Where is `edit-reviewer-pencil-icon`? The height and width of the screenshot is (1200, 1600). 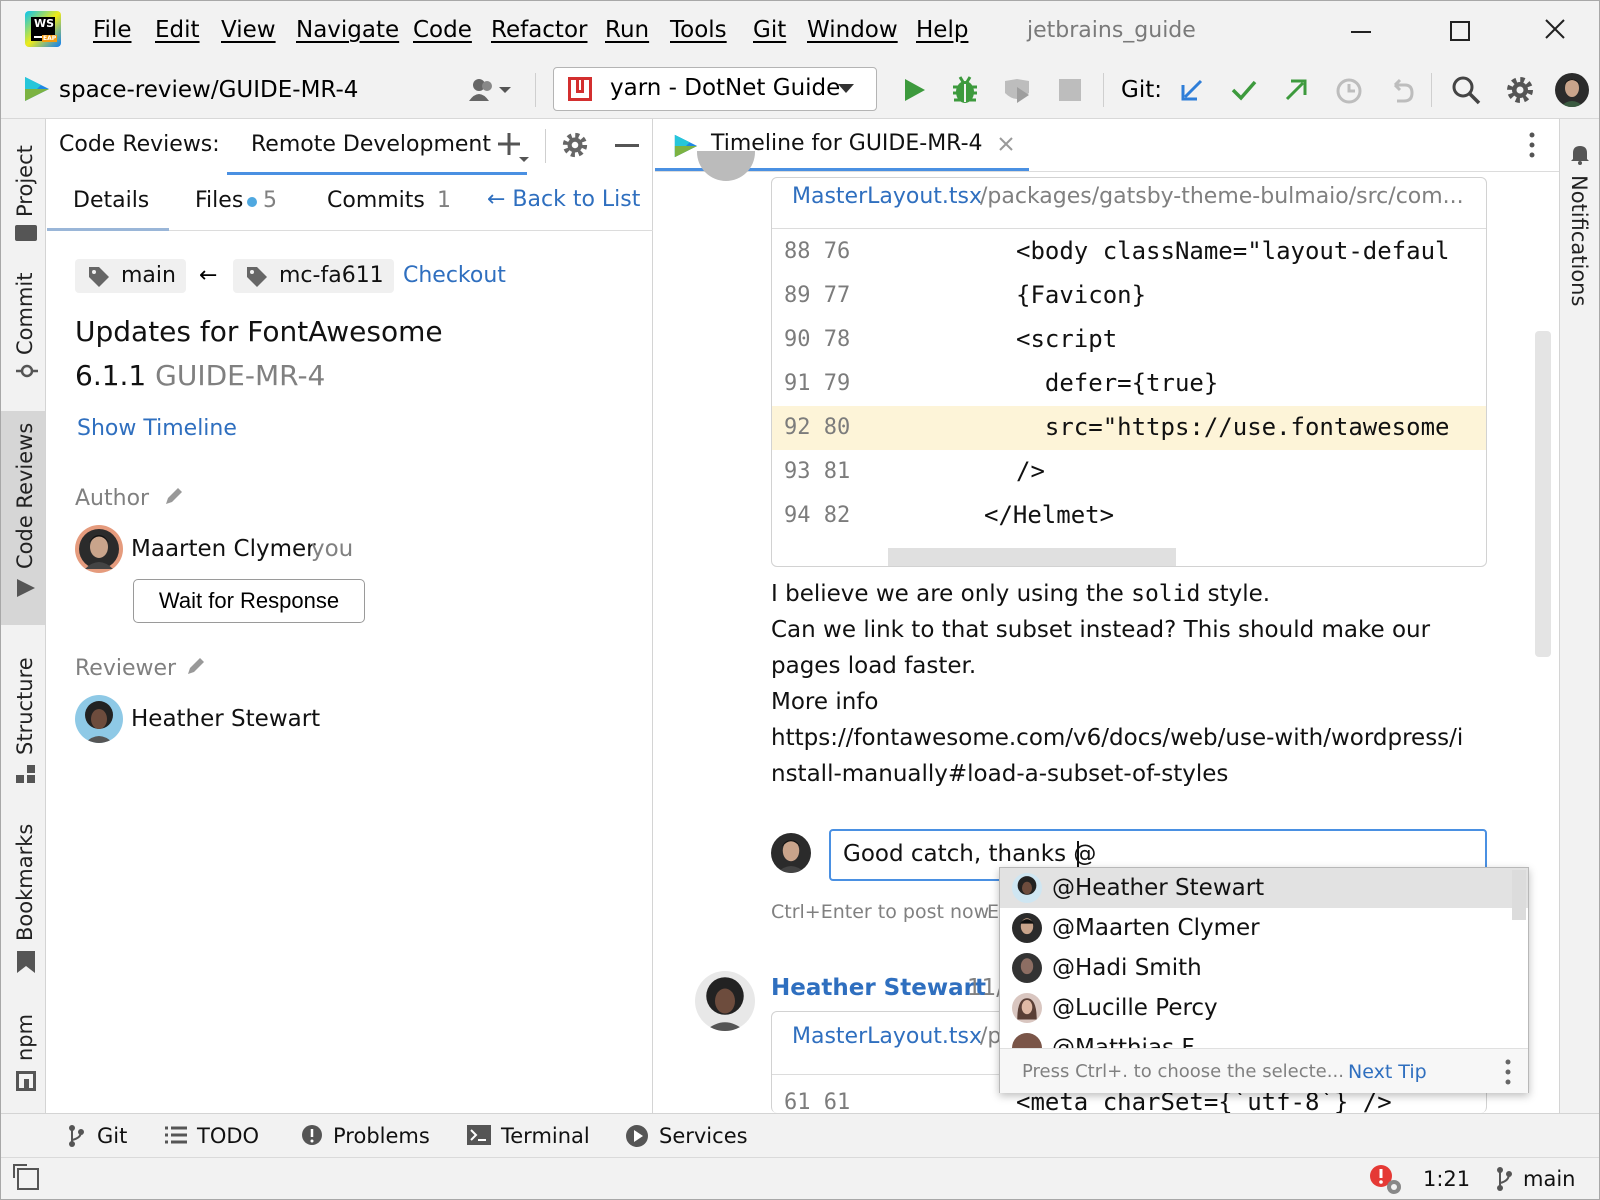
edit-reviewer-pencil-icon is located at coordinates (196, 666).